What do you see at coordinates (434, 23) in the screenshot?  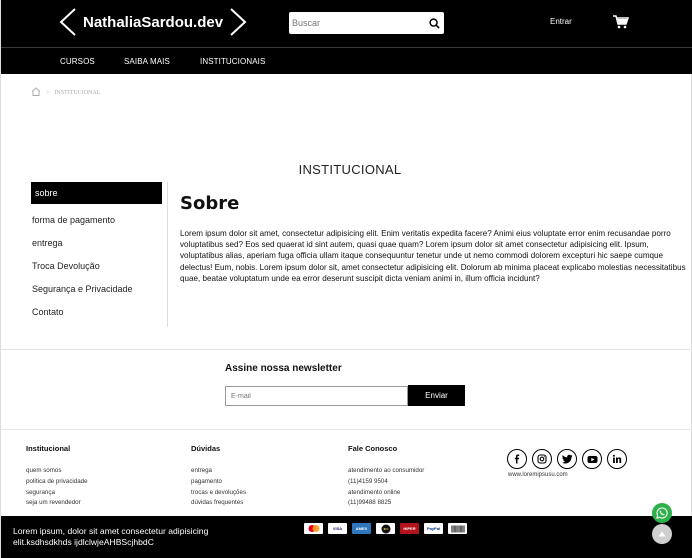 I see `search-icon` at bounding box center [434, 23].